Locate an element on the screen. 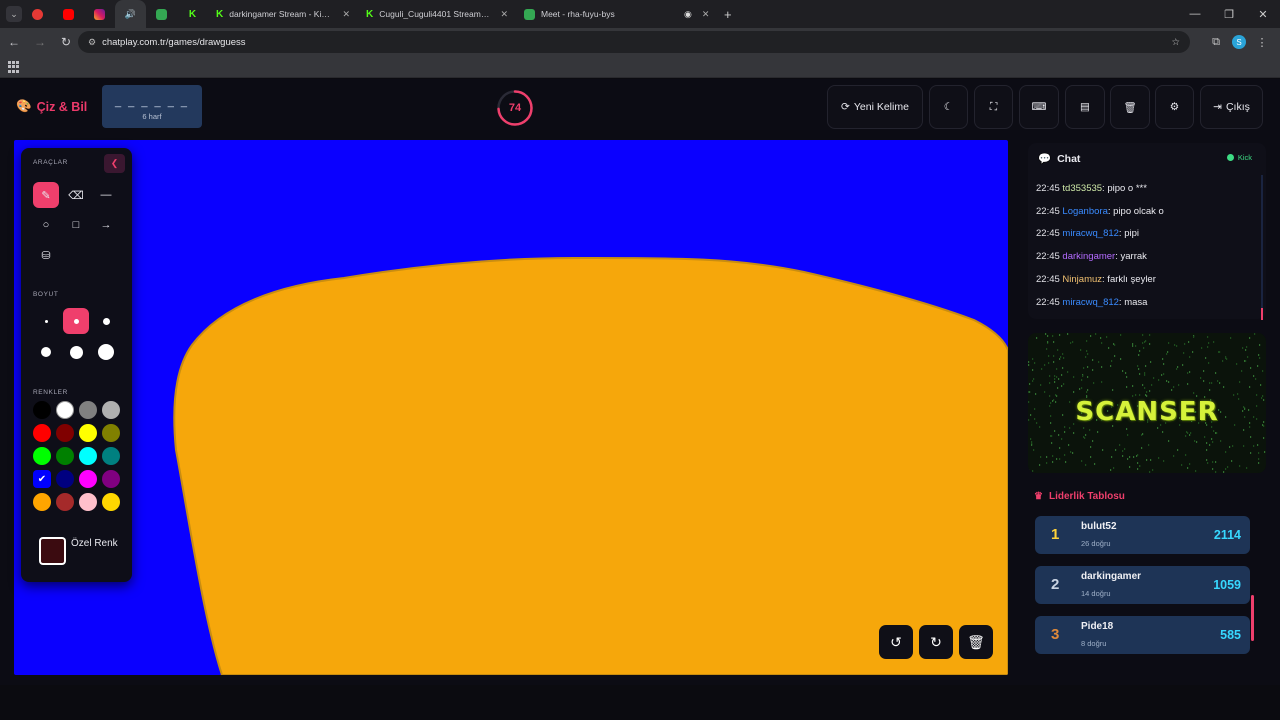  minimize-icon: — is located at coordinates (1195, 14).